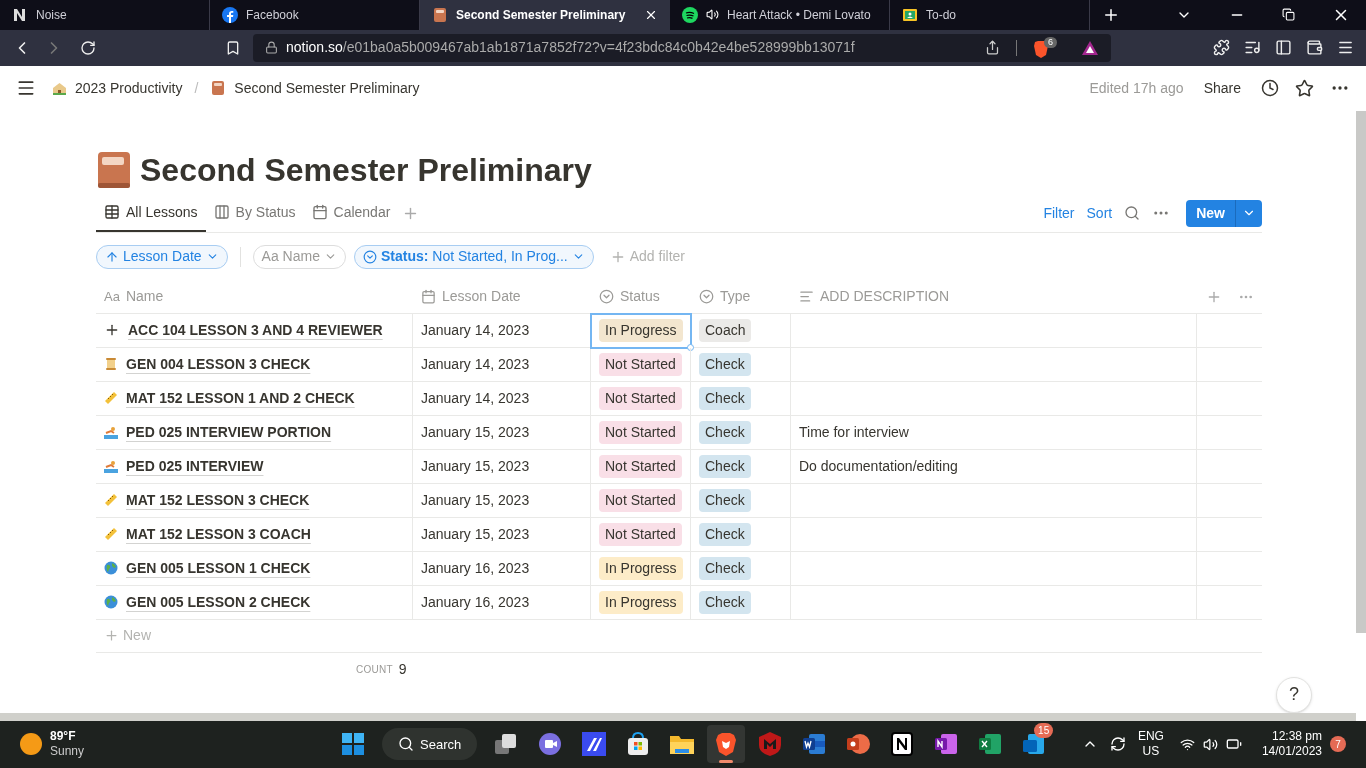 This screenshot has width=1366, height=768. Describe the element at coordinates (255, 330) in the screenshot. I see `row-title: ACC 104 LESSON 3 AND 4 REVIEWER` at that location.